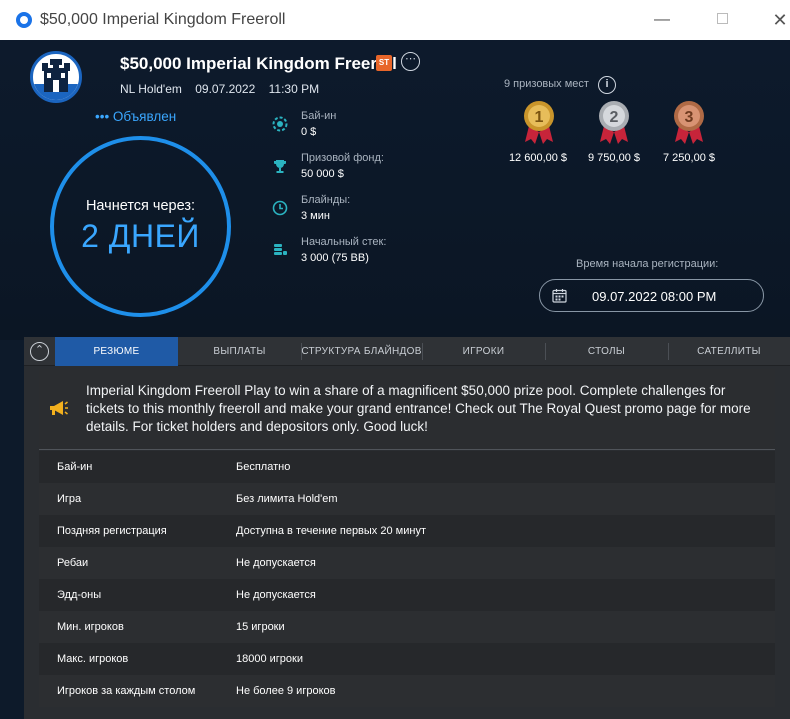  What do you see at coordinates (287, 499) in the screenshot?
I see `row-value: Без лимита Hold'em` at bounding box center [287, 499].